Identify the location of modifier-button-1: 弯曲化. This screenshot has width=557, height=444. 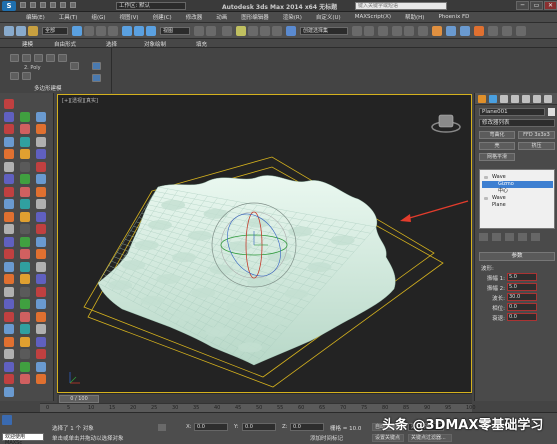
(497, 135).